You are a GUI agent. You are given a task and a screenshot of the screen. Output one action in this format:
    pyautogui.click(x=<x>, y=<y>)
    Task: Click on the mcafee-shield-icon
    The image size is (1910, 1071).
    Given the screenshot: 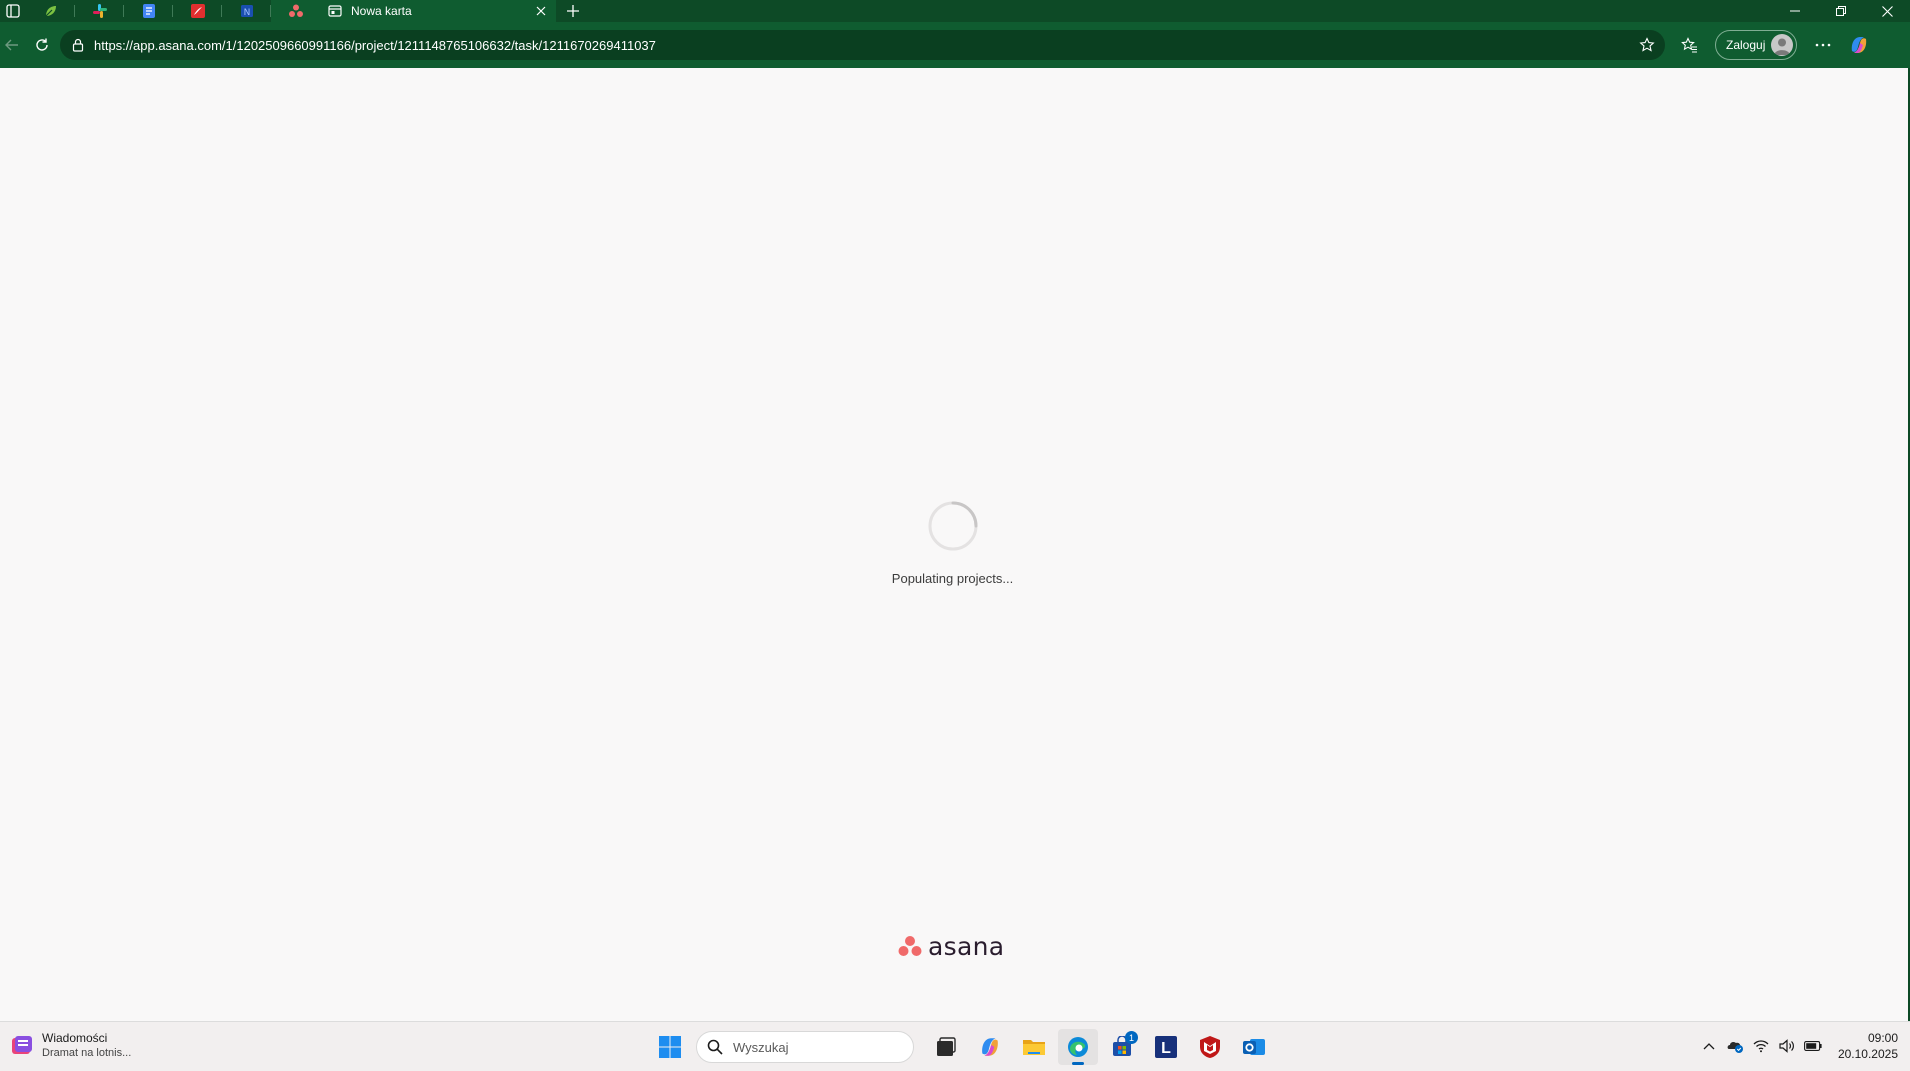 What is the action you would take?
    pyautogui.click(x=1210, y=1047)
    